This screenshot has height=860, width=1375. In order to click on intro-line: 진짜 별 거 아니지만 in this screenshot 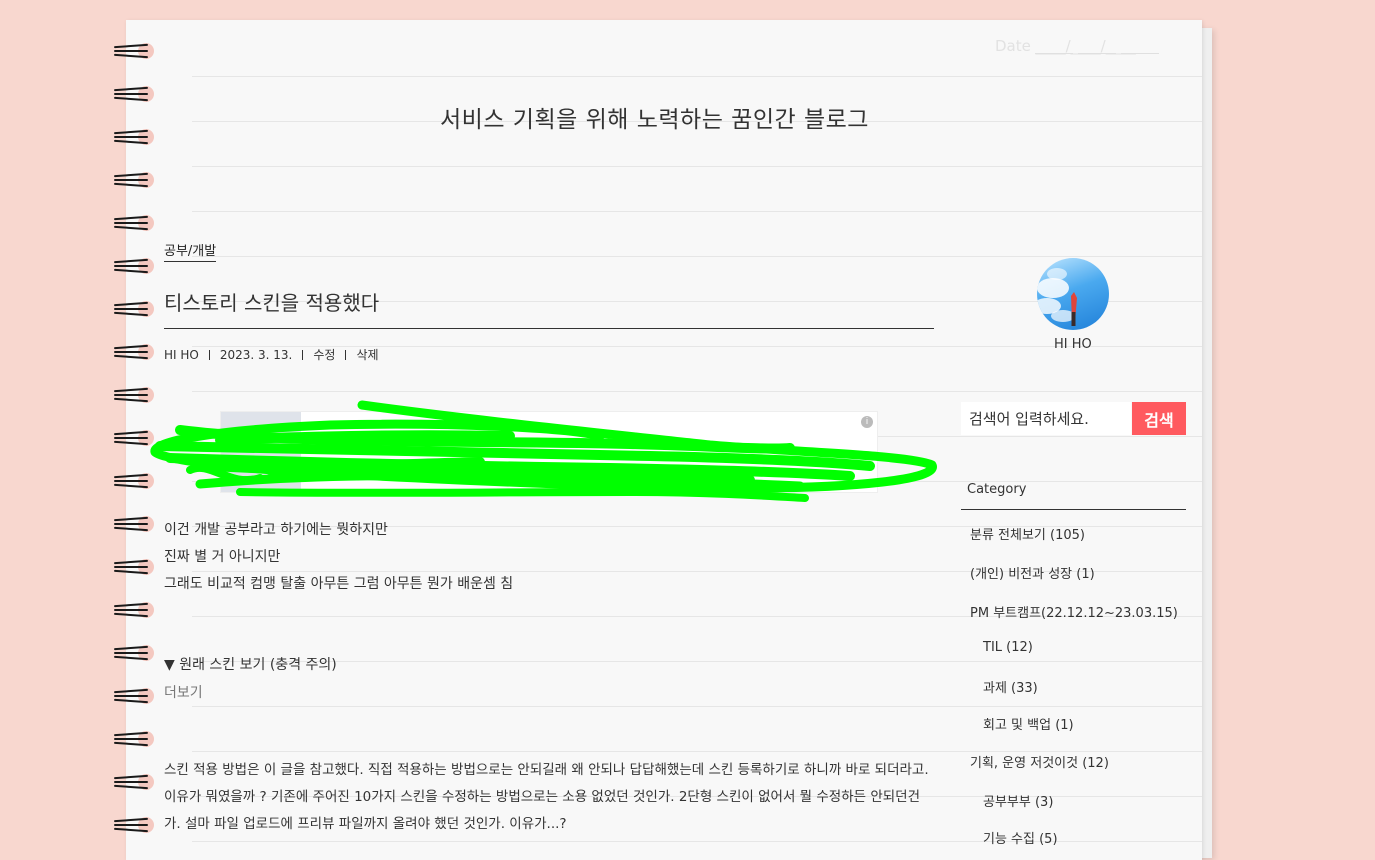, I will do `click(222, 557)`.